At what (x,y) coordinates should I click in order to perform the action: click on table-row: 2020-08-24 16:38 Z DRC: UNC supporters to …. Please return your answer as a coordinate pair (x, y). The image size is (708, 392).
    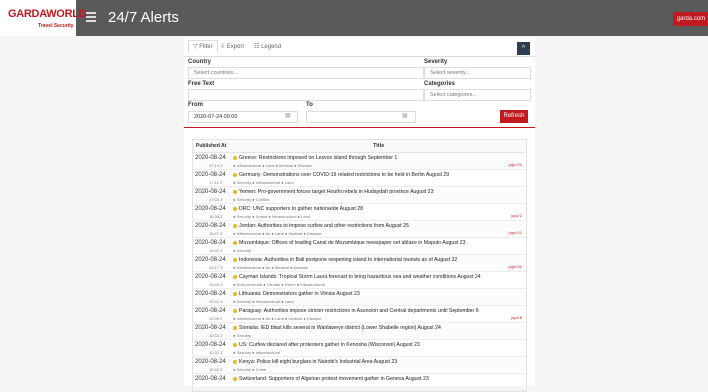
    Looking at the image, I should click on (359, 212).